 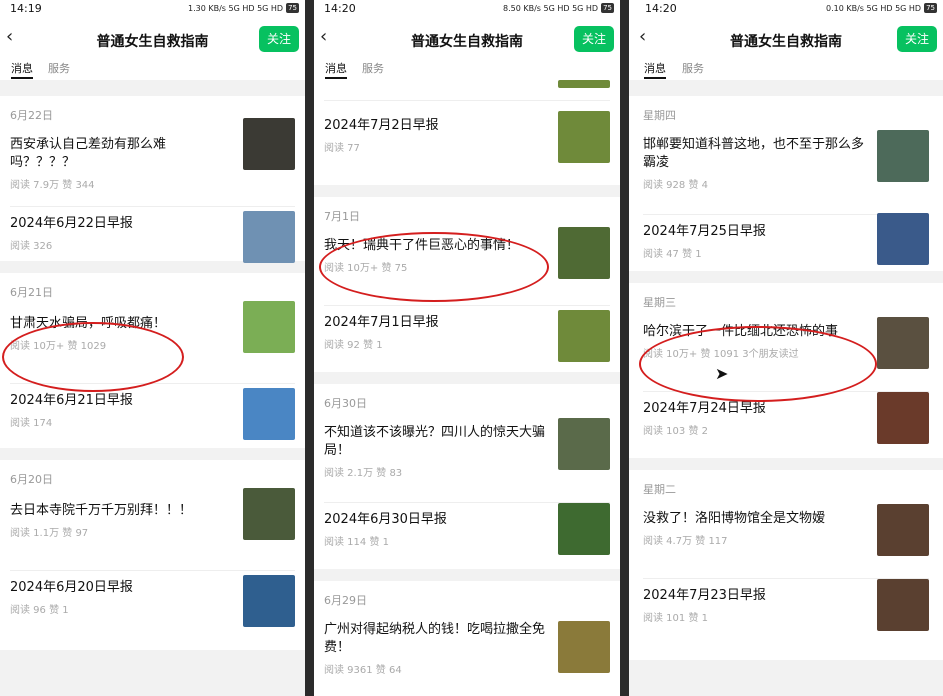 What do you see at coordinates (345, 600) in the screenshot?
I see `date-label: 6月29日` at bounding box center [345, 600].